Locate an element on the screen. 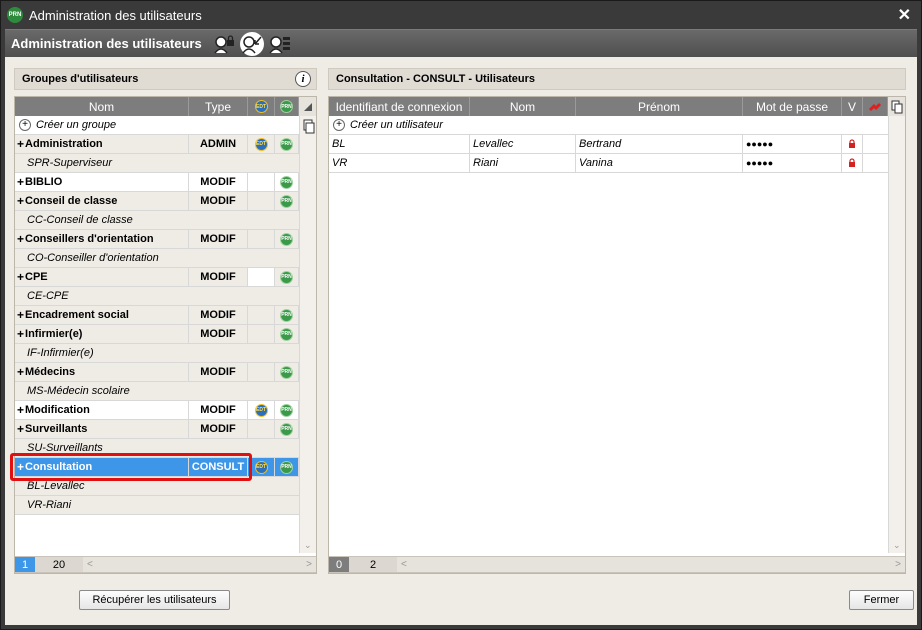 The height and width of the screenshot is (630, 922). users-copy-corner is located at coordinates (896, 106).